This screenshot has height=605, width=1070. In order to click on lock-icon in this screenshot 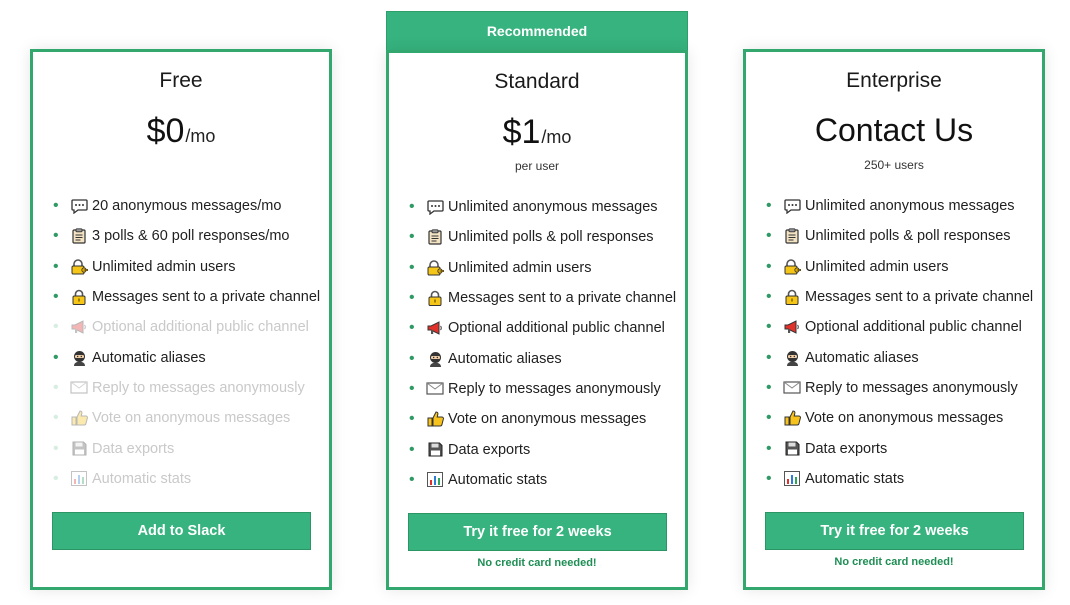, I will do `click(792, 297)`.